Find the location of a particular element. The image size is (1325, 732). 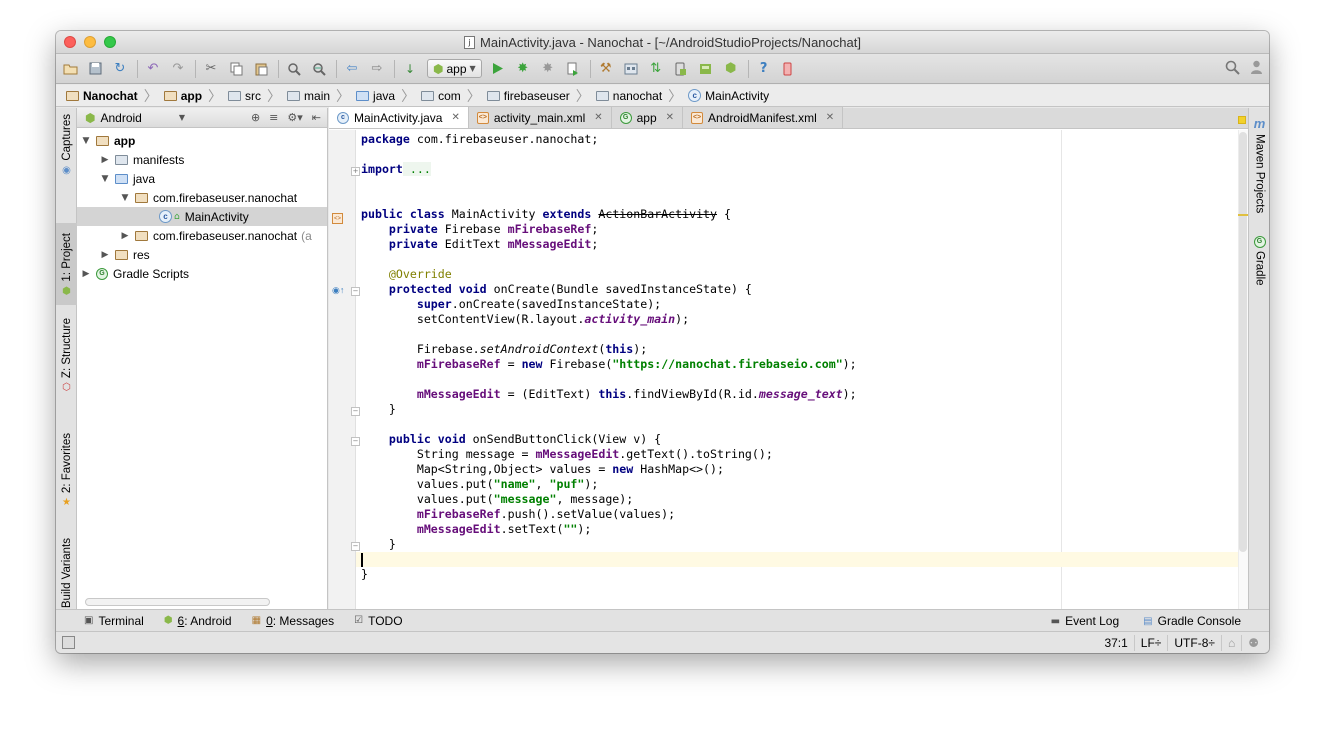

tree-node-java: ▼ java is located at coordinates (202, 178).